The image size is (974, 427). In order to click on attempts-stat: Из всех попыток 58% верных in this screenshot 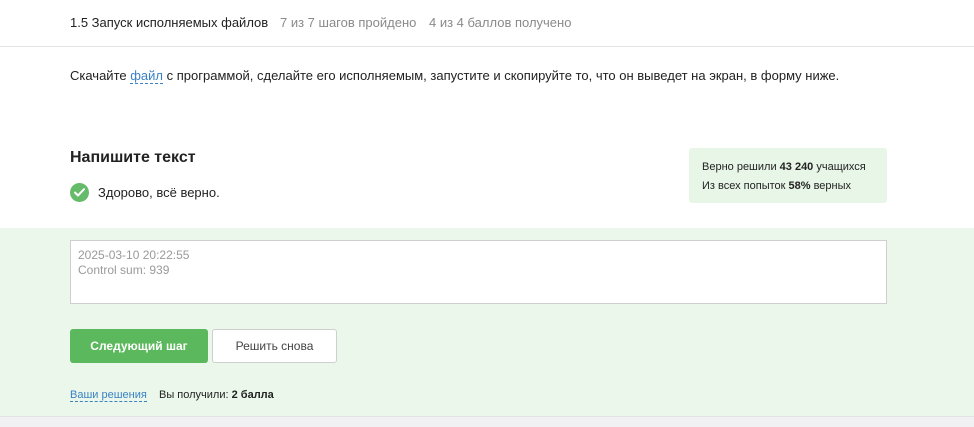, I will do `click(794, 186)`.